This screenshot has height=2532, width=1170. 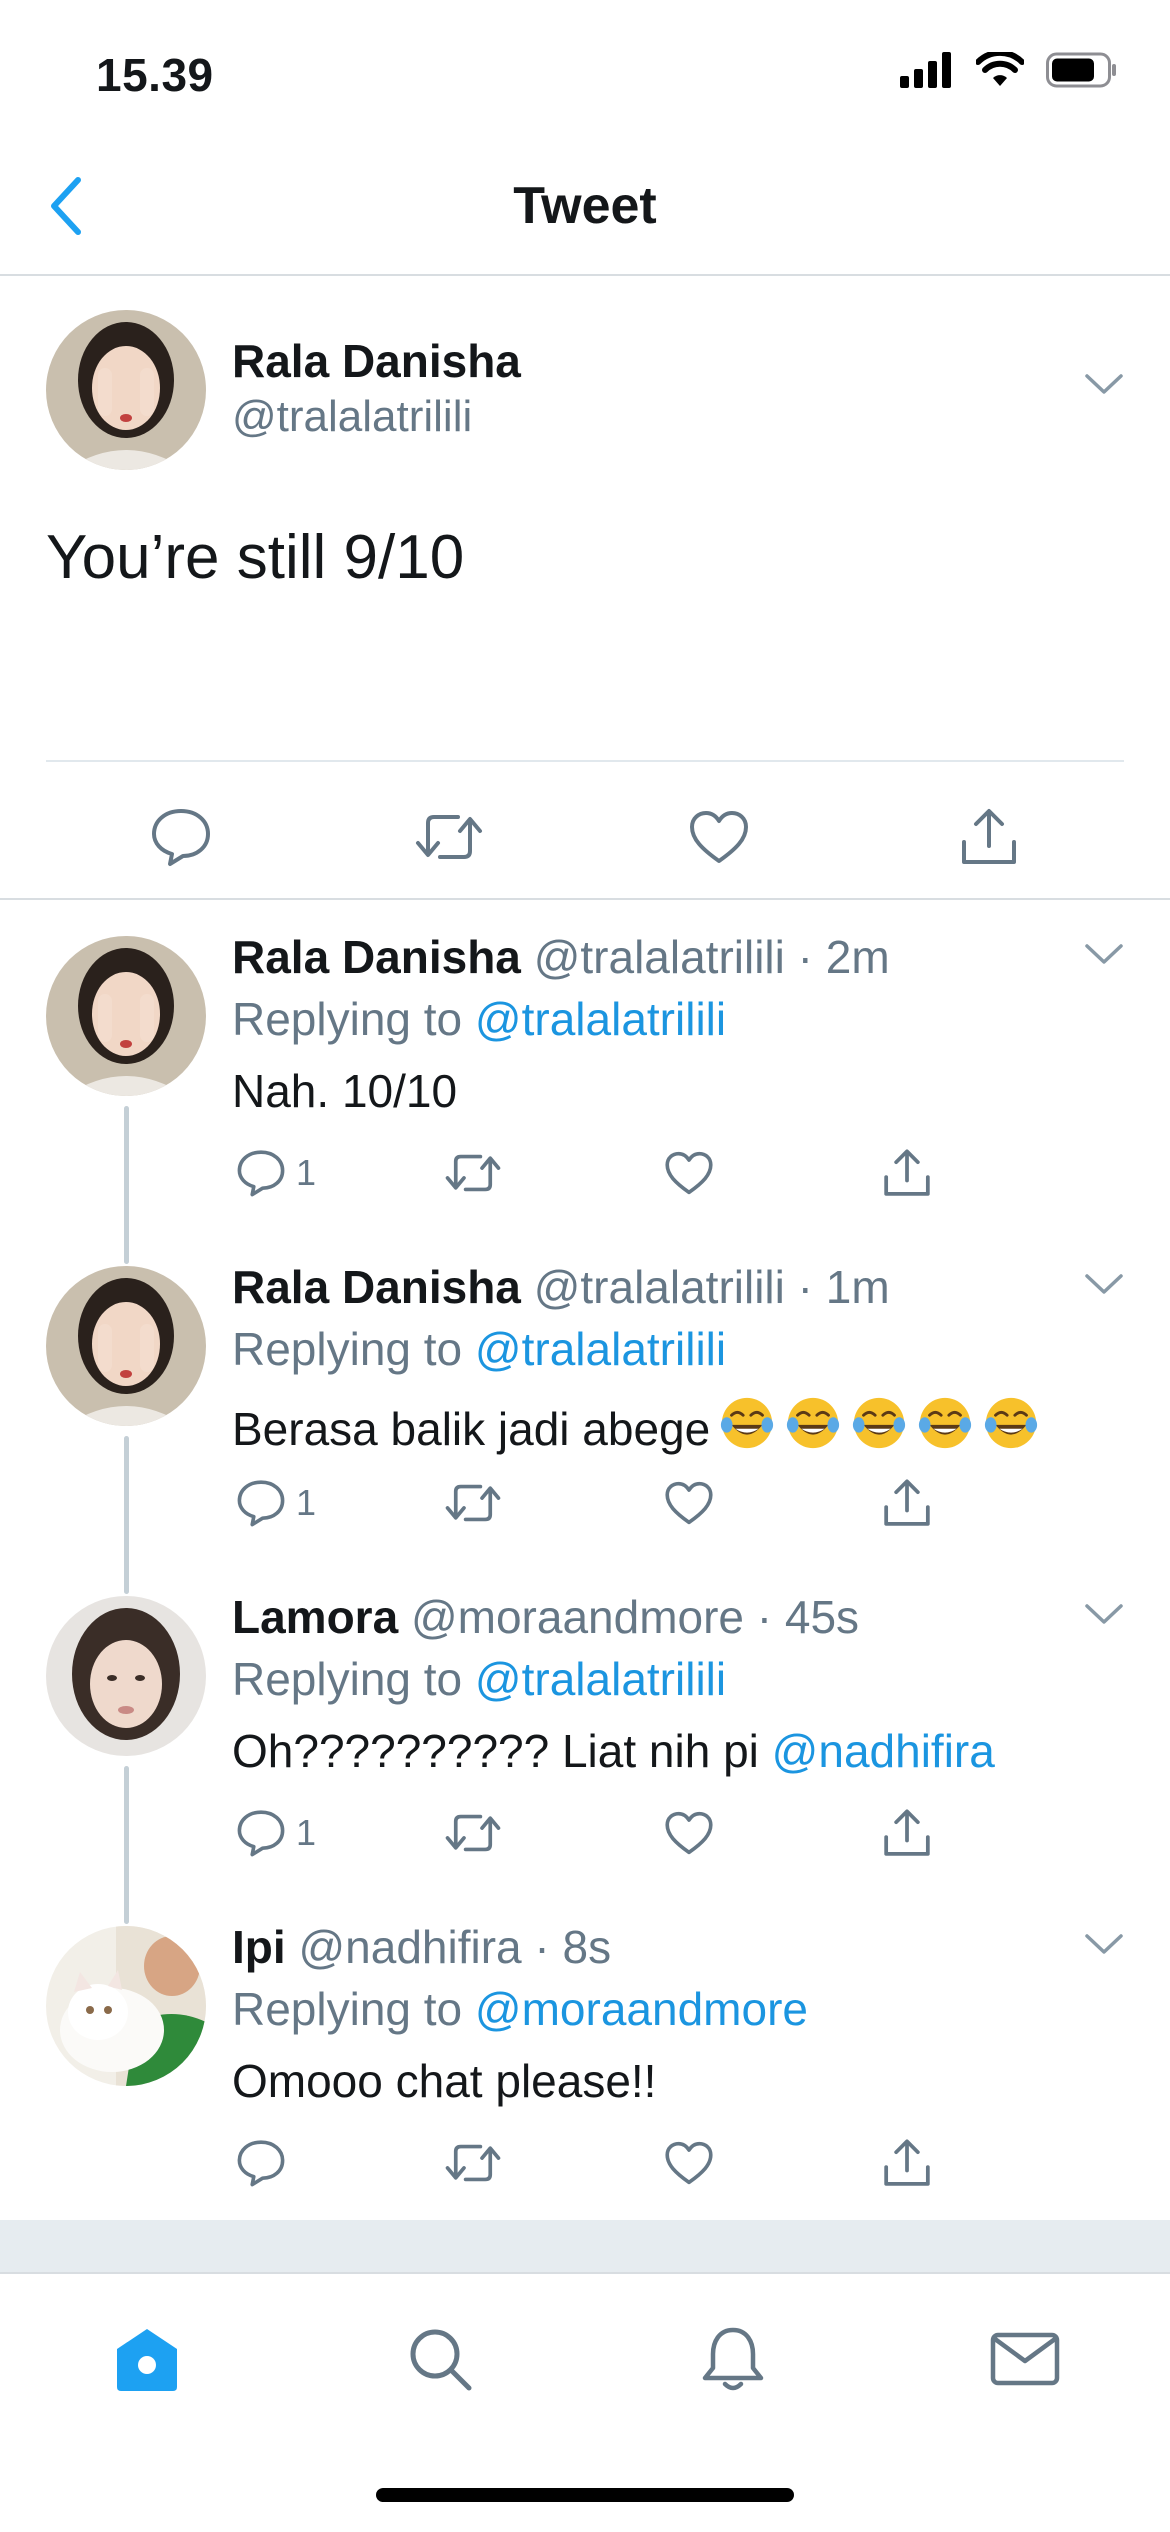 I want to click on reply-text: Berasa balik jadi abege, so click(x=471, y=1428).